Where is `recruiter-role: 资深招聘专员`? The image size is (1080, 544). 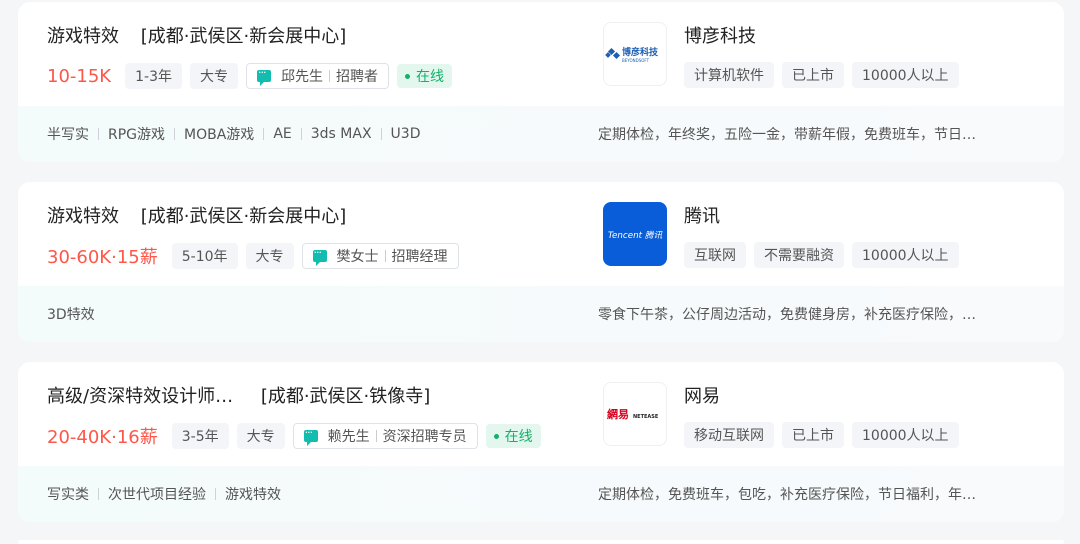 recruiter-role: 资深招聘专员 is located at coordinates (424, 437).